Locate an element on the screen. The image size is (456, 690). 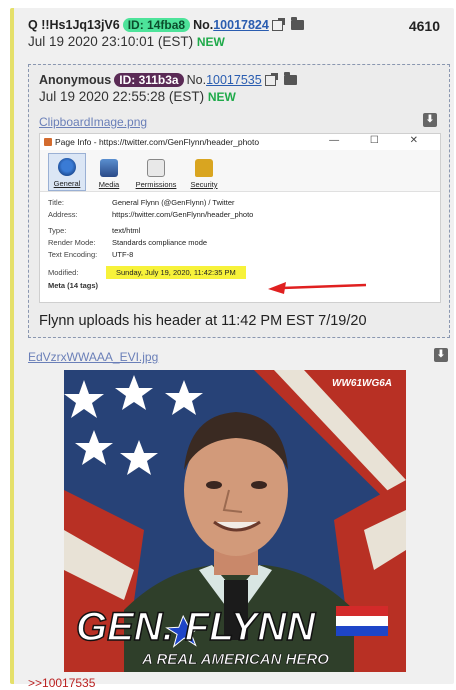
tab-label: Media is located at coordinates (109, 184).